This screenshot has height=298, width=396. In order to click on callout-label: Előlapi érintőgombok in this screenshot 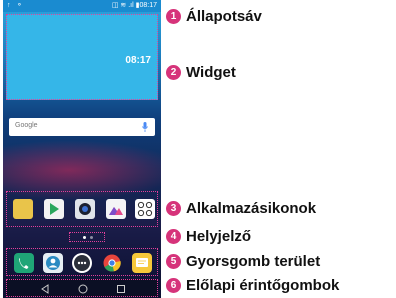, I will do `click(263, 285)`.